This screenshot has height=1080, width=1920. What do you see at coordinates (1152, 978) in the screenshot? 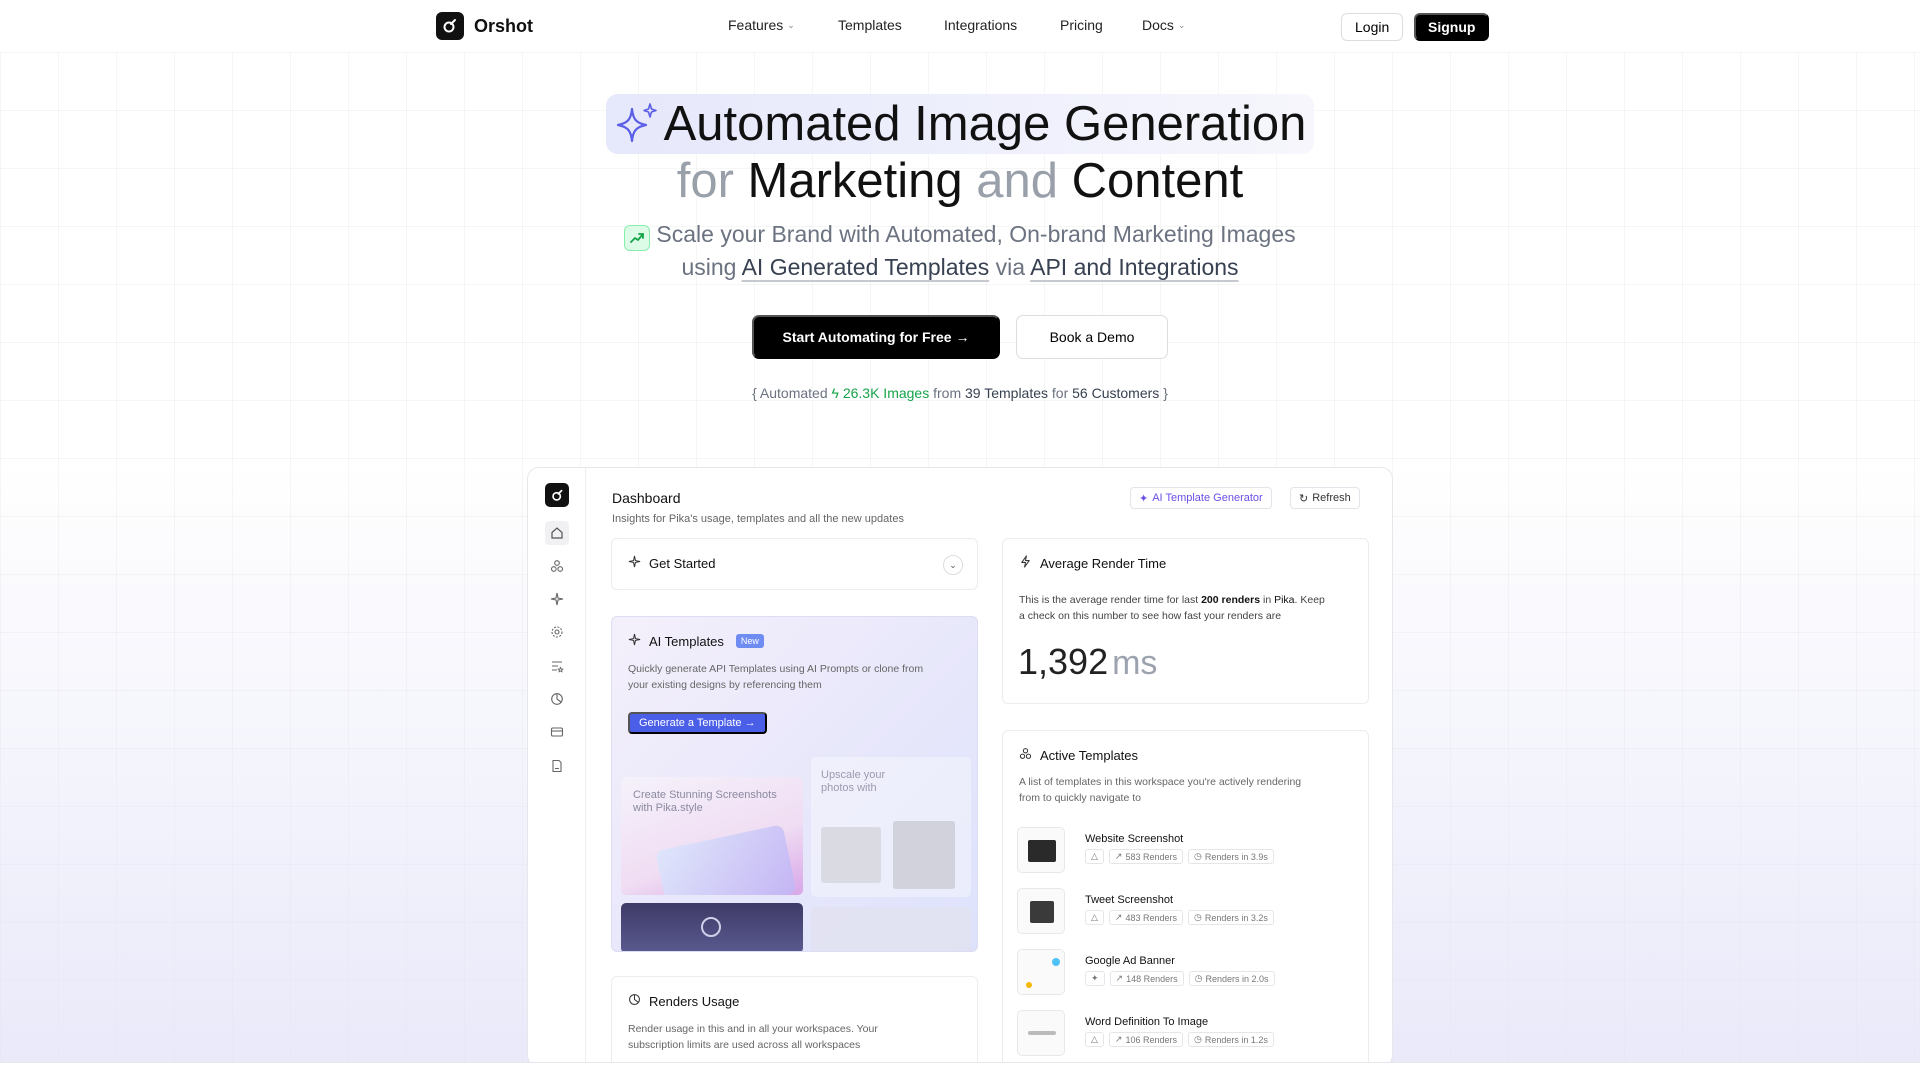
I see `renders-count: 148 Renders` at bounding box center [1152, 978].